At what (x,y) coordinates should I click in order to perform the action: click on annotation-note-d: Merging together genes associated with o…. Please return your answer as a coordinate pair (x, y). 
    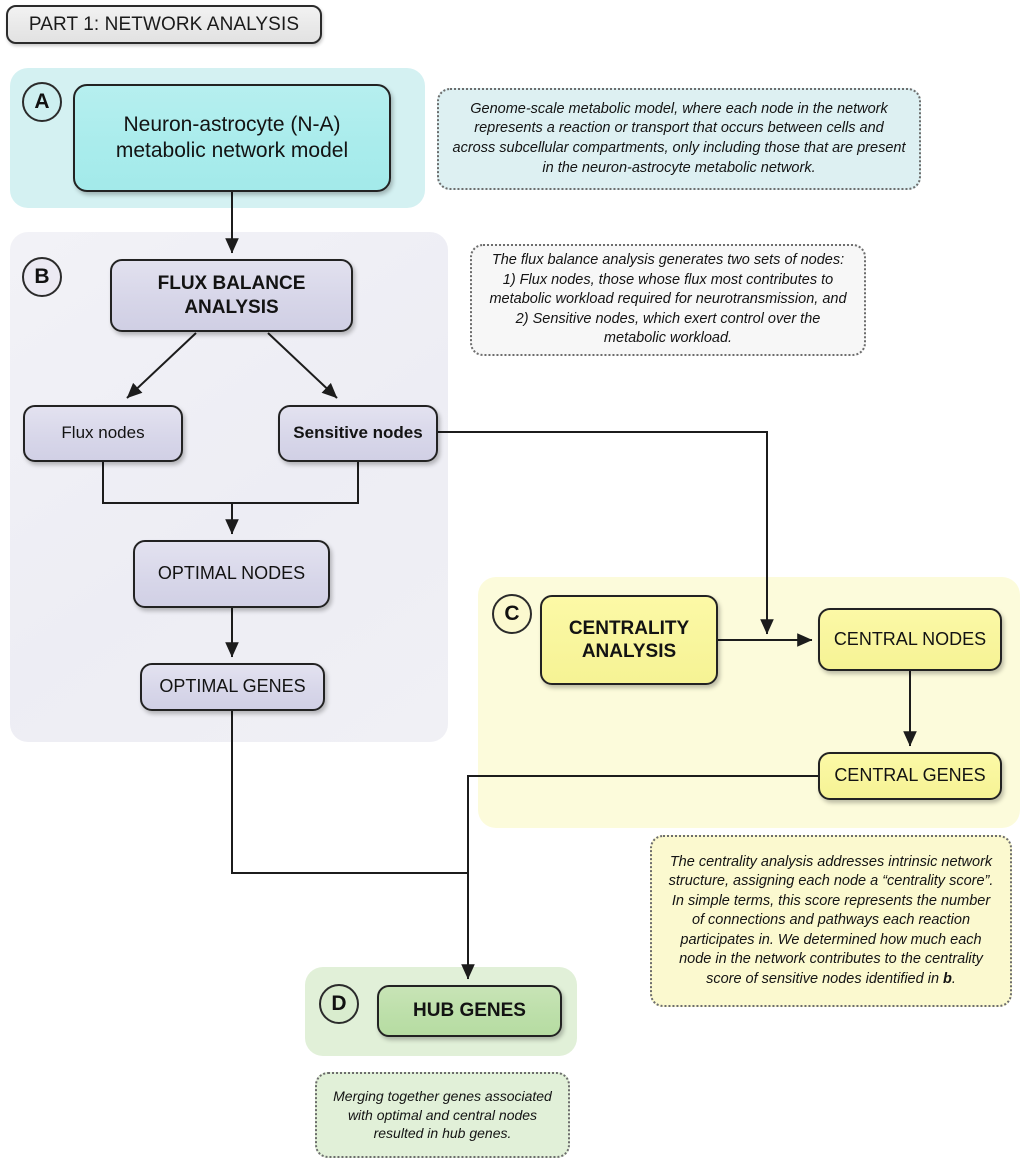
    Looking at the image, I should click on (442, 1115).